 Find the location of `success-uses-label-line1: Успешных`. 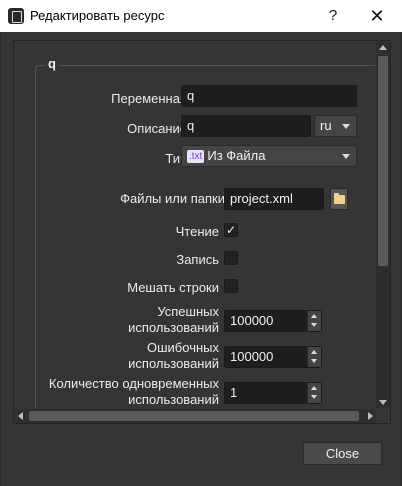

success-uses-label-line1: Успешных is located at coordinates (188, 311).